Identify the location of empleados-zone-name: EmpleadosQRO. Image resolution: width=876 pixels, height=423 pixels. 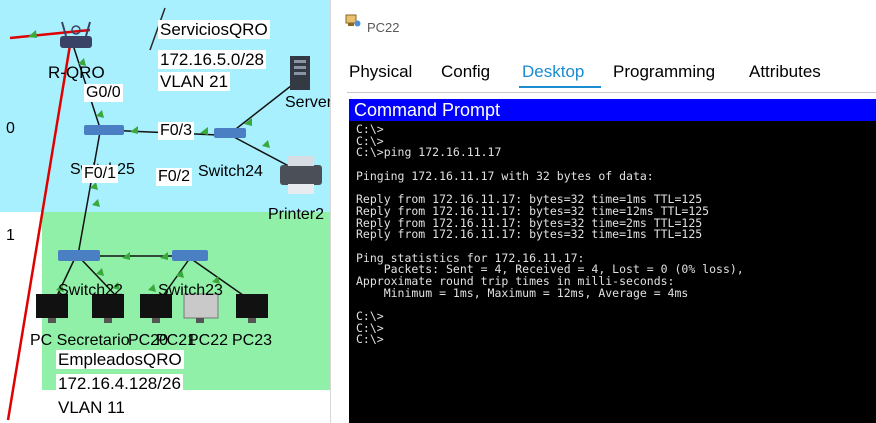
(120, 359).